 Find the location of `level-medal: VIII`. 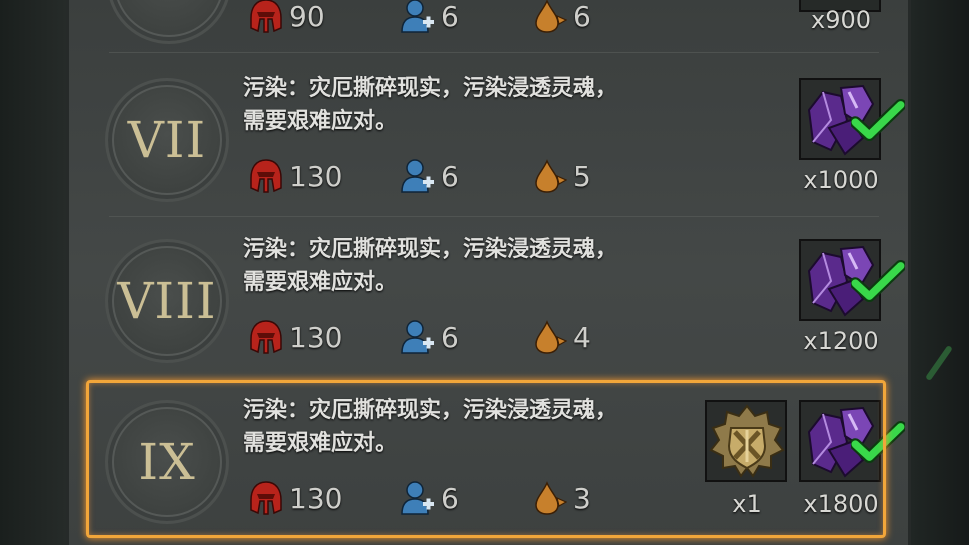

level-medal: VIII is located at coordinates (167, 301).